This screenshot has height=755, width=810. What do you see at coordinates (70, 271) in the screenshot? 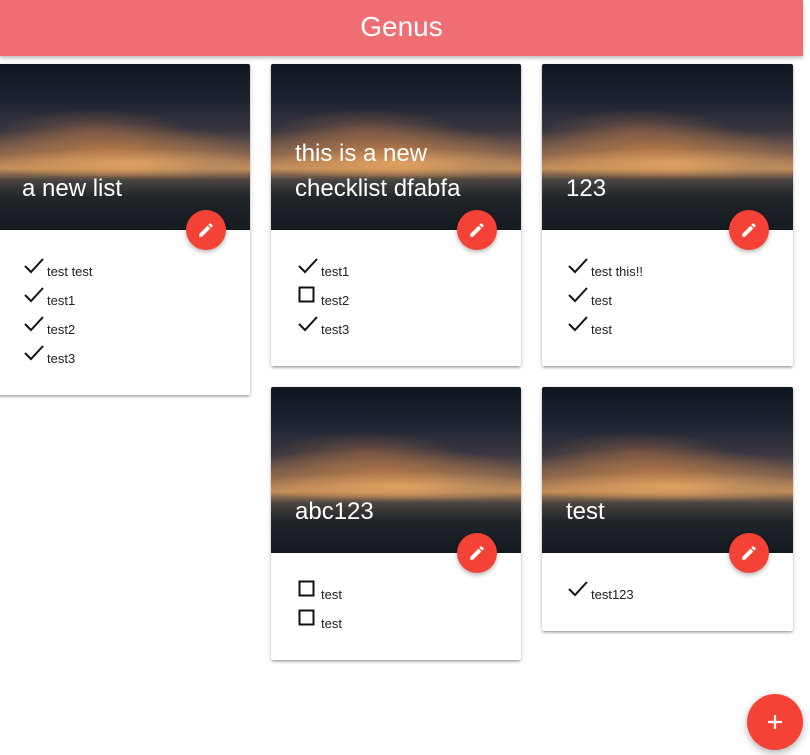
I see `checklist-item-label: test test` at bounding box center [70, 271].